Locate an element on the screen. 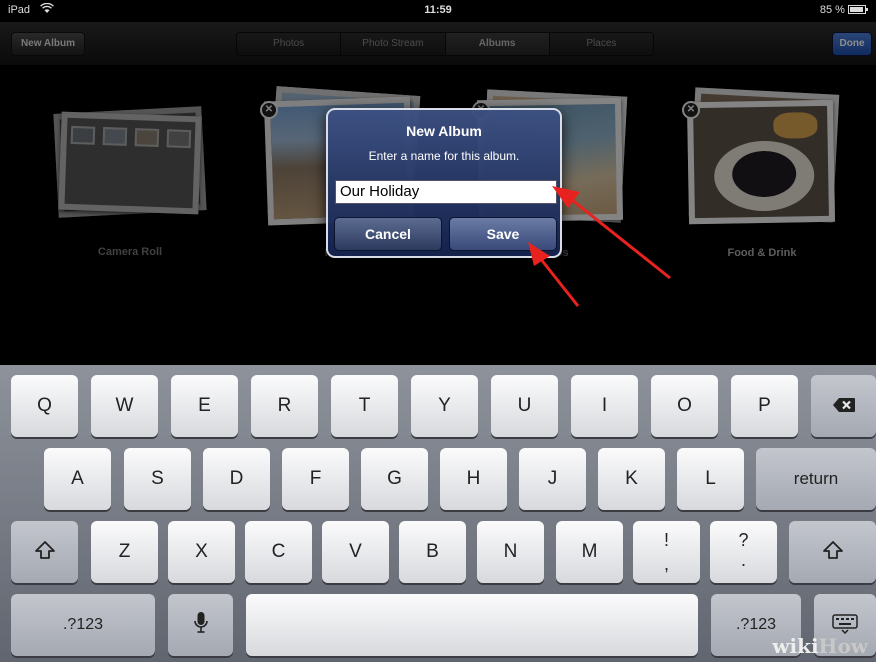 Image resolution: width=876 pixels, height=662 pixels. key-b: B is located at coordinates (432, 552).